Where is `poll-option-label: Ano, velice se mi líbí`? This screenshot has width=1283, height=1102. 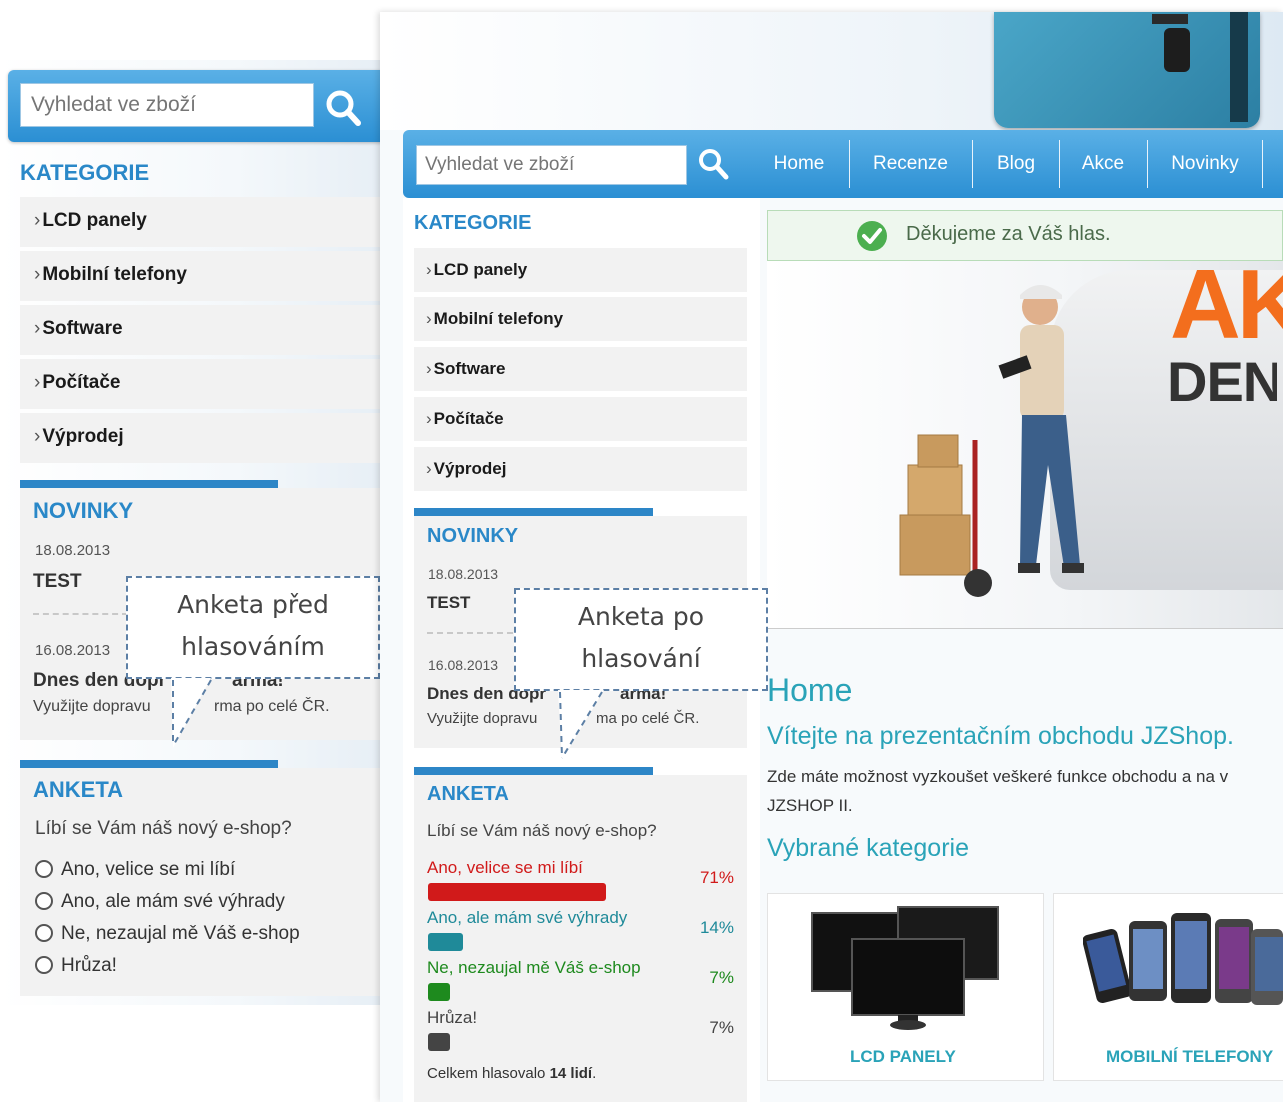 poll-option-label: Ano, velice se mi líbí is located at coordinates (148, 869).